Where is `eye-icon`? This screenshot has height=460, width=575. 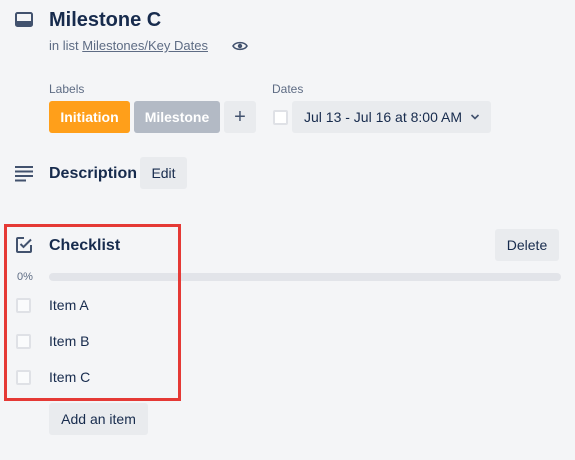
eye-icon is located at coordinates (240, 46).